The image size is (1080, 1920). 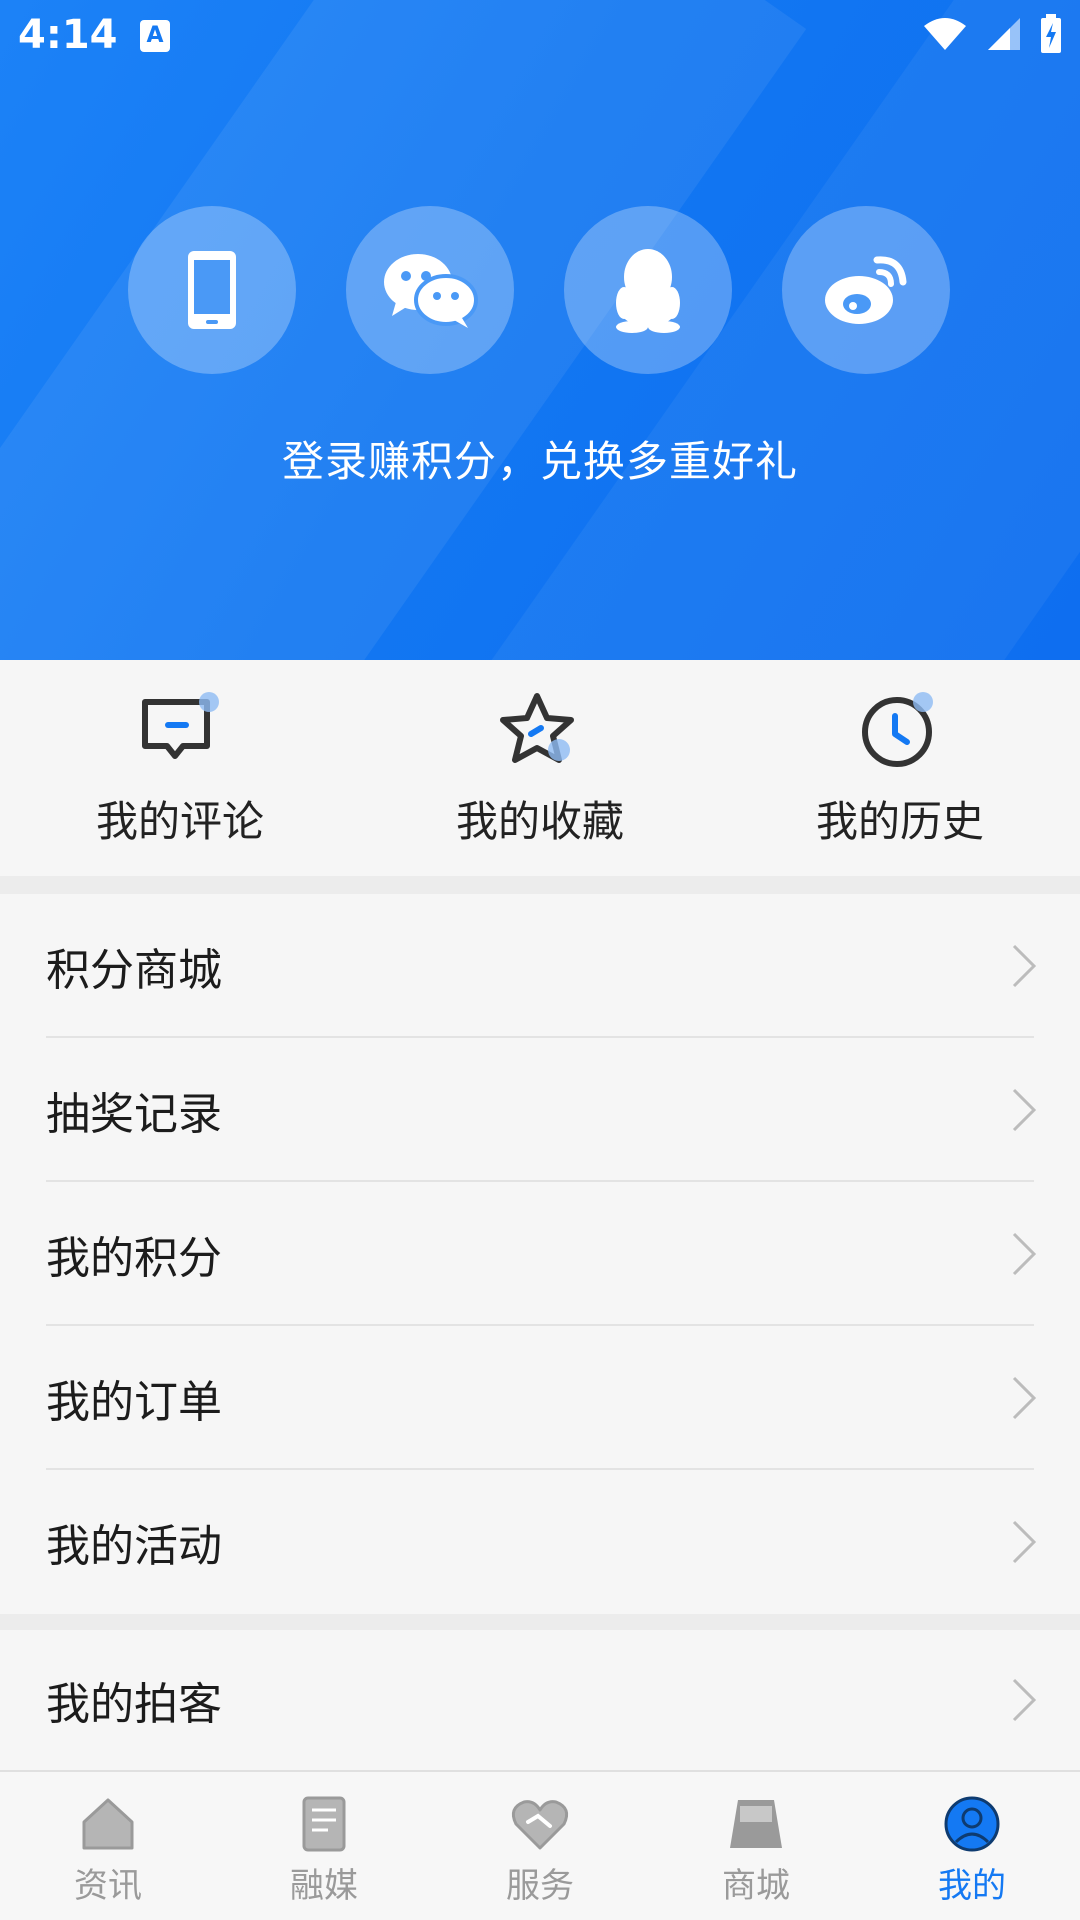 What do you see at coordinates (155, 36) in the screenshot?
I see `notification-icon: A` at bounding box center [155, 36].